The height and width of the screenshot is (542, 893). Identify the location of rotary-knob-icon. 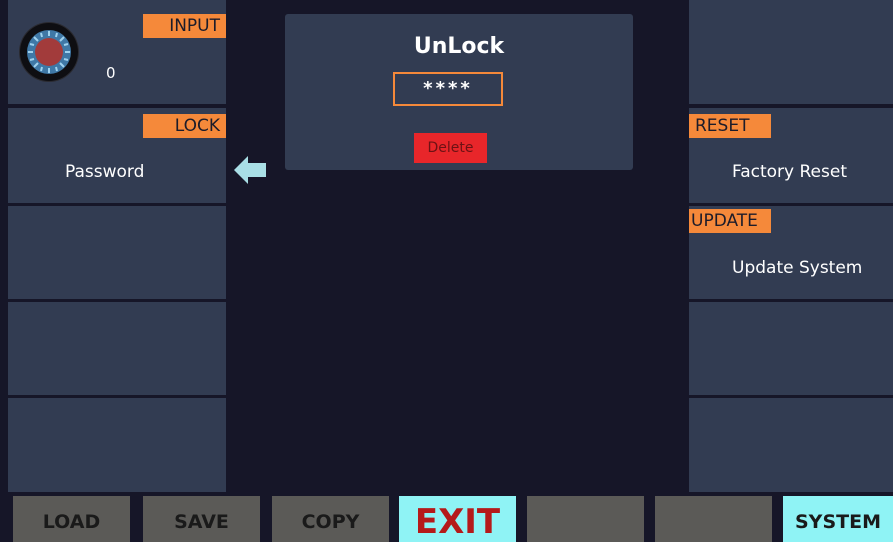
(49, 52).